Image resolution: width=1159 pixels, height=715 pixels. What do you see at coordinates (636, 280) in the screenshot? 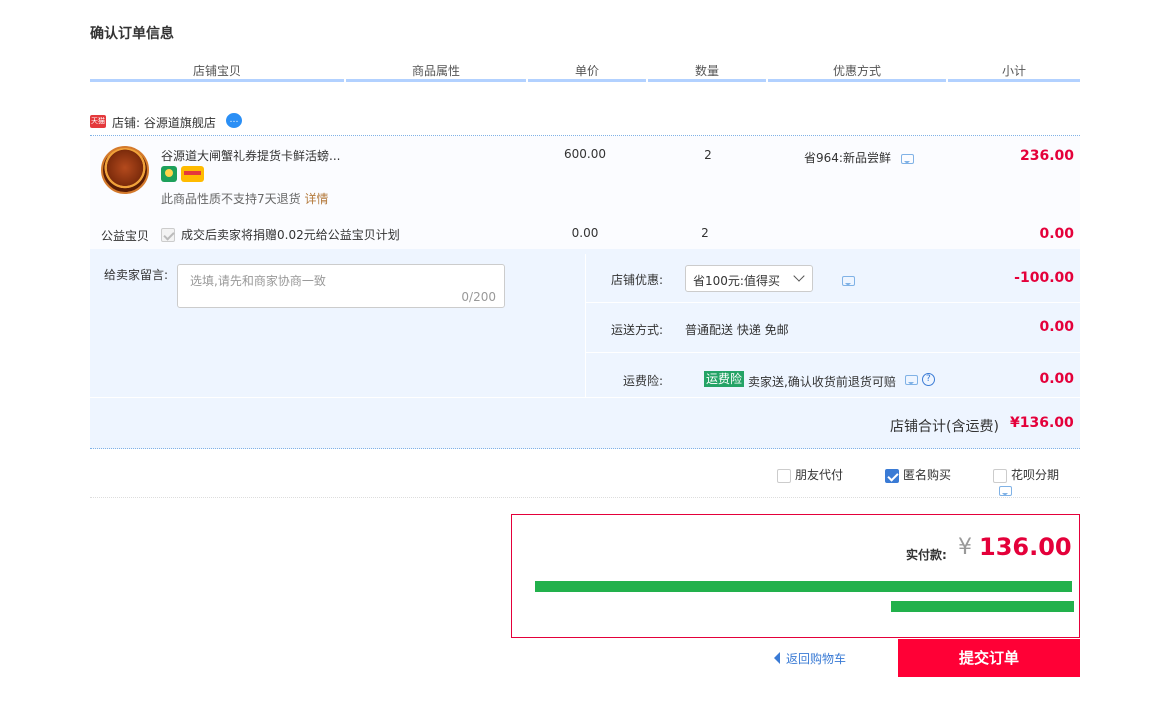
I see `shop-discount-label: 店铺优惠:` at bounding box center [636, 280].